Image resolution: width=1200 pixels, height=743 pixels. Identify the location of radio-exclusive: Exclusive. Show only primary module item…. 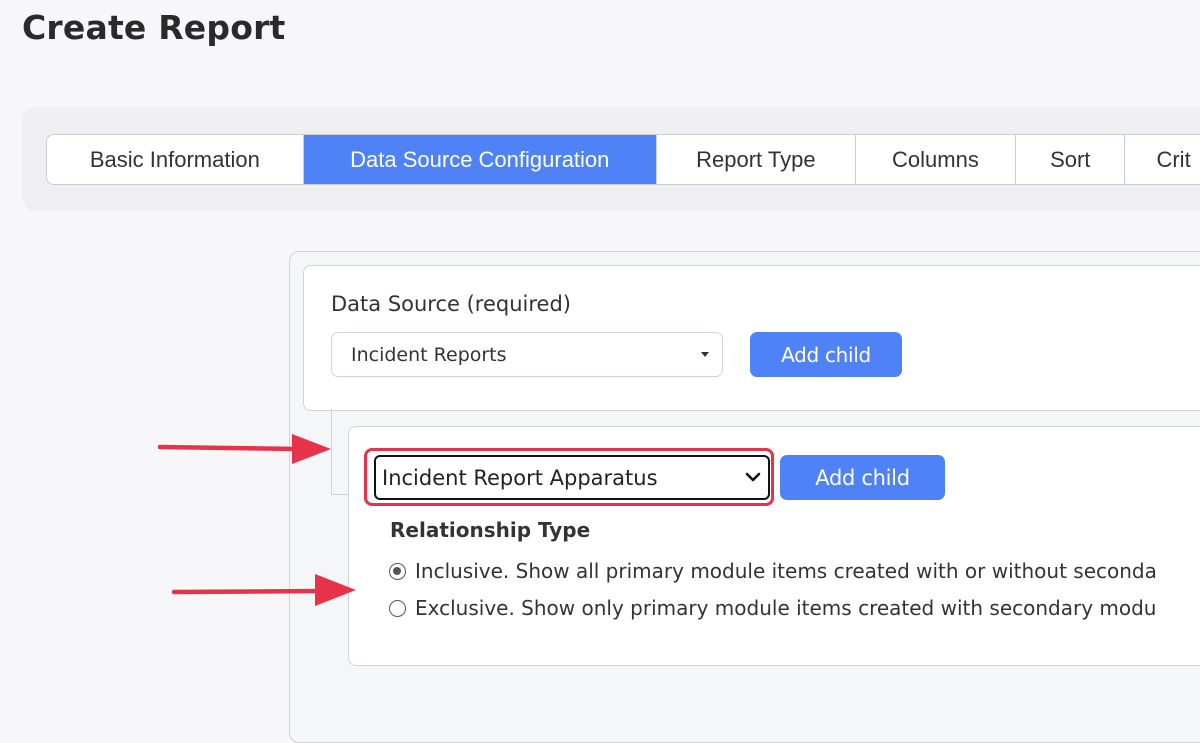
(772, 608).